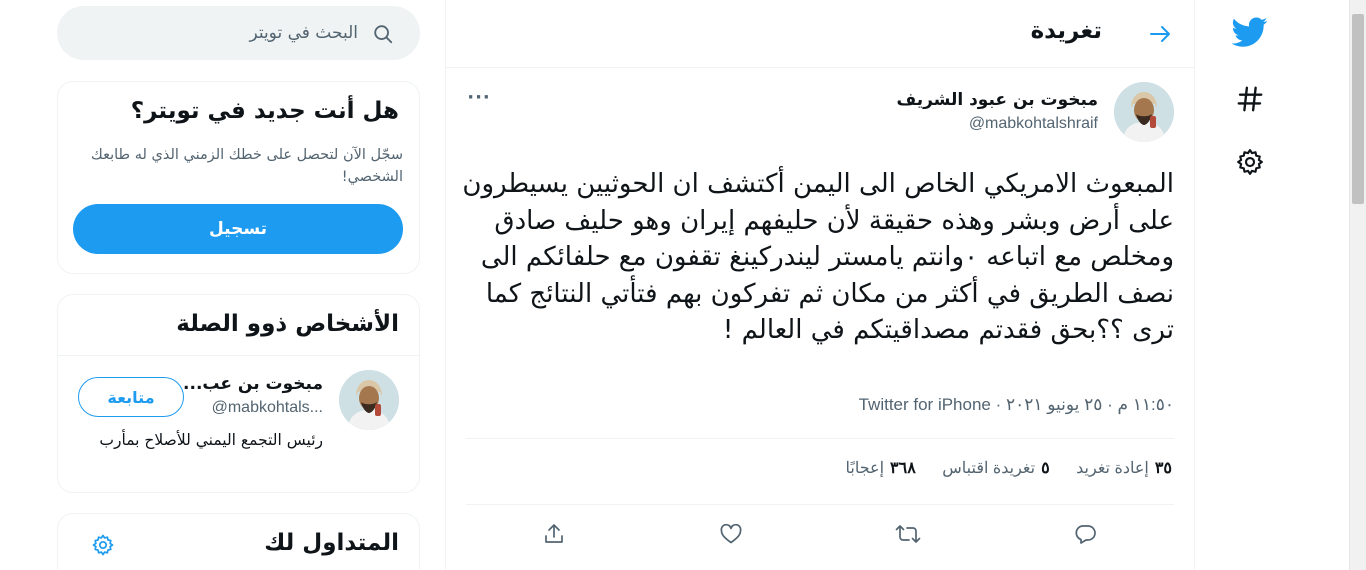  Describe the element at coordinates (1112, 468) in the screenshot. I see `retweets-label: إعادة تغريد` at that location.